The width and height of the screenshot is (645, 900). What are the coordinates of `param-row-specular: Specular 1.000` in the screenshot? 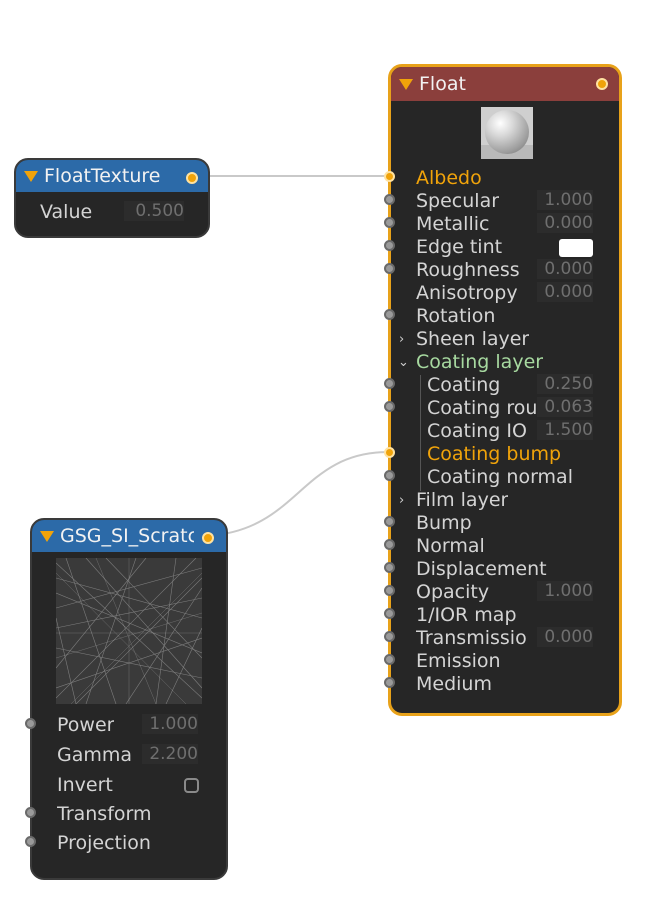 It's located at (505, 201).